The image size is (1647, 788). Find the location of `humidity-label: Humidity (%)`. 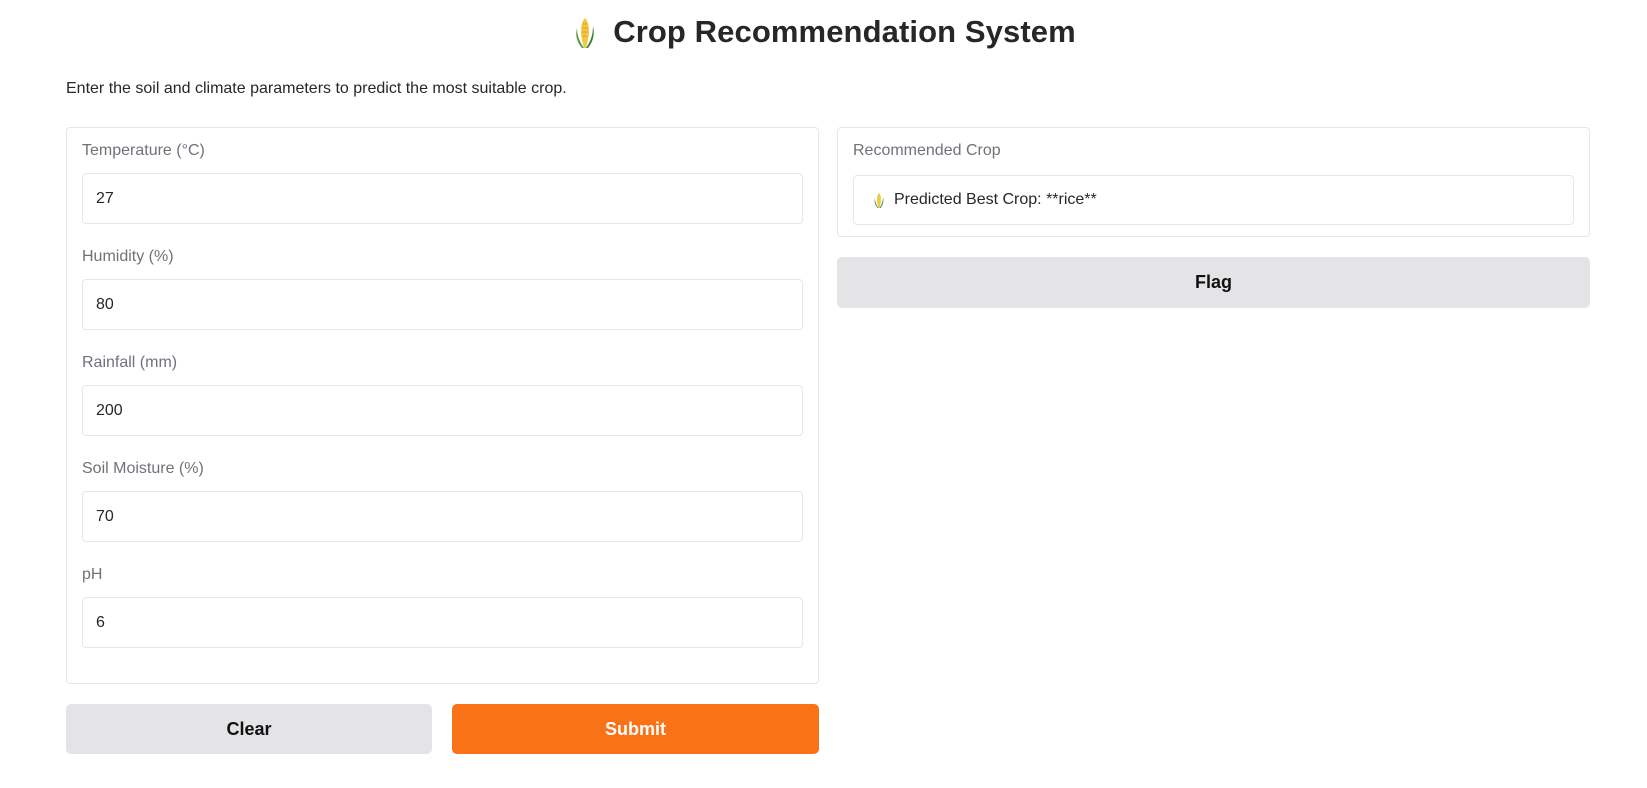

humidity-label: Humidity (%) is located at coordinates (128, 256).